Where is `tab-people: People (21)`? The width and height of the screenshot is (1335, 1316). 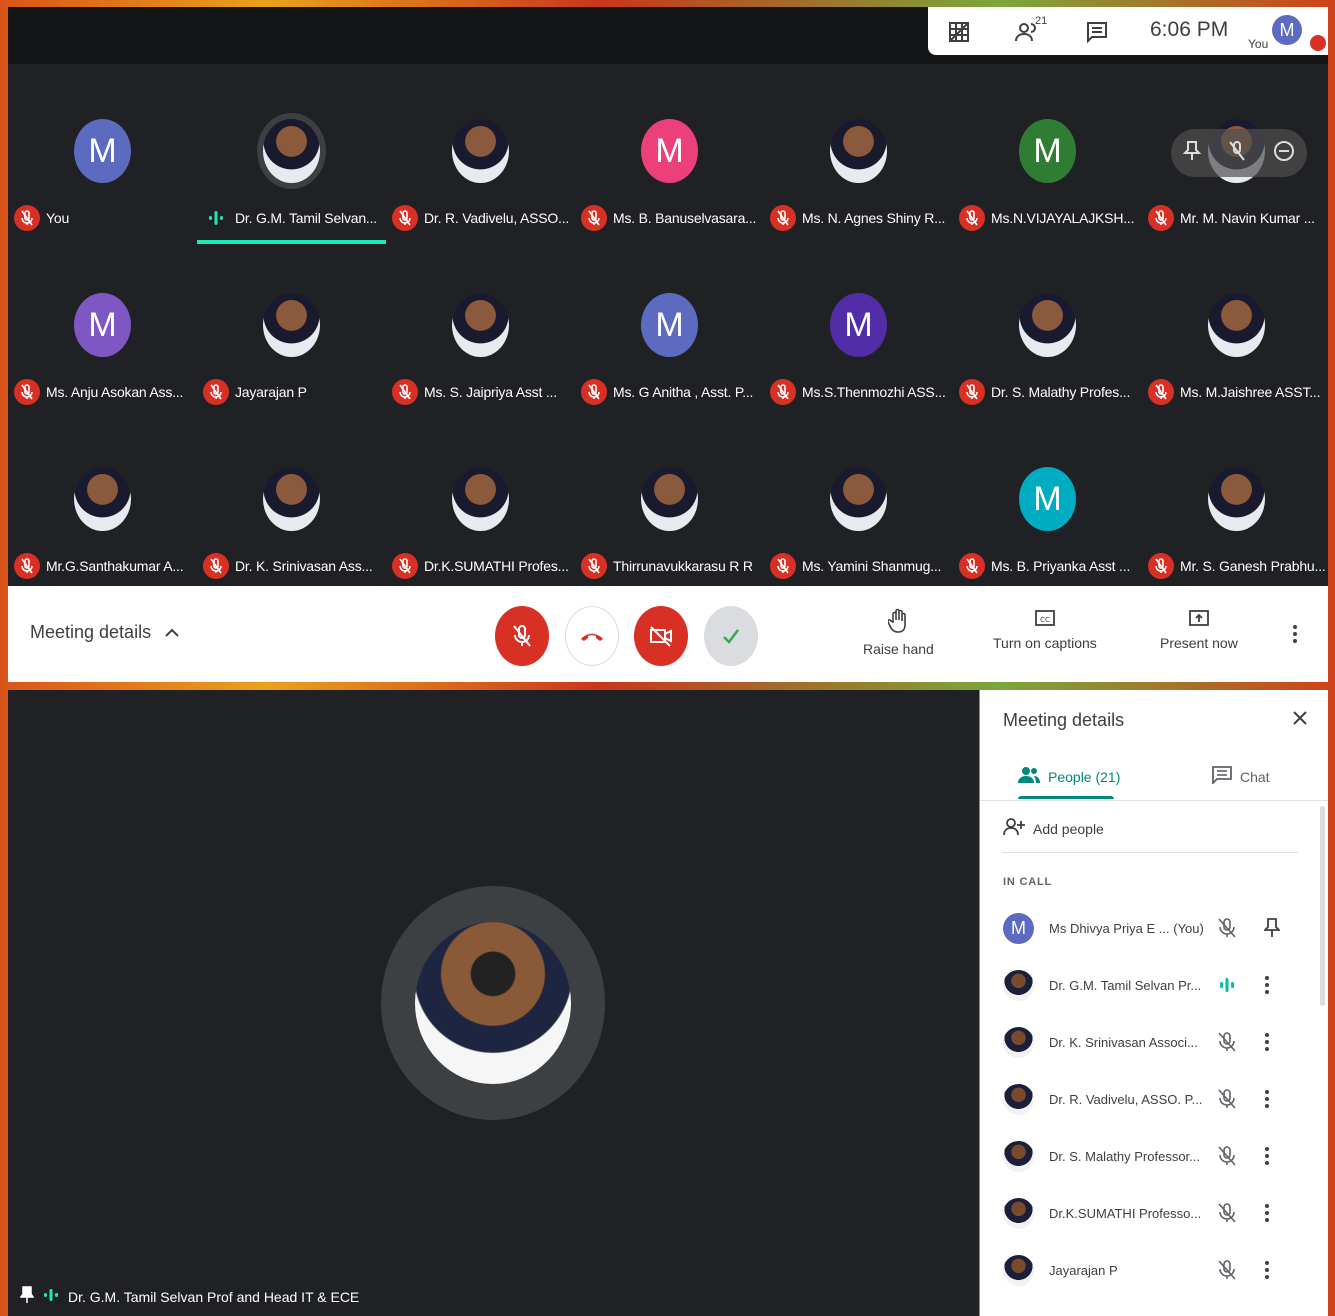
tab-people: People (21) is located at coordinates (1069, 776).